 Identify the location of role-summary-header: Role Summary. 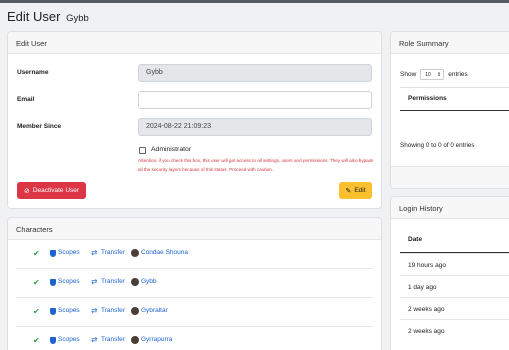
(450, 43).